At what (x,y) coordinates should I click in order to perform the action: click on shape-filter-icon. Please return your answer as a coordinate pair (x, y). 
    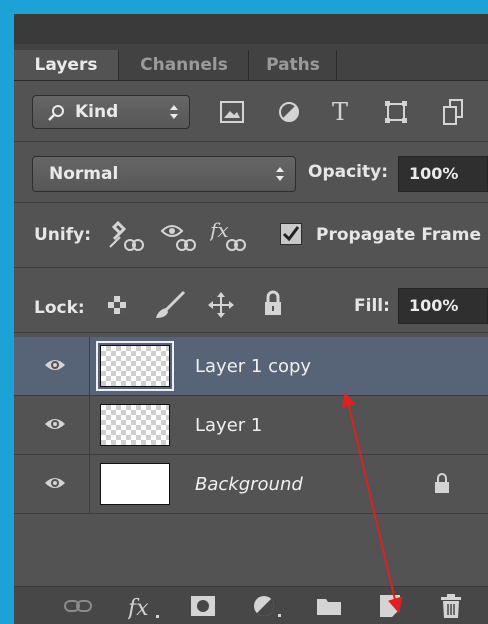
    Looking at the image, I should click on (396, 112).